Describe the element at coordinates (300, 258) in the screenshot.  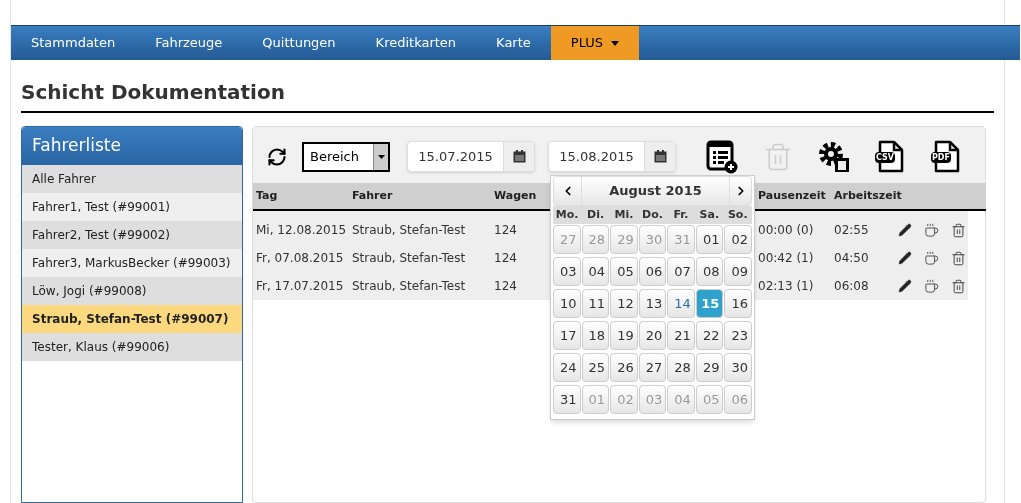
I see `table-cell: Fr, 07.08.2015` at that location.